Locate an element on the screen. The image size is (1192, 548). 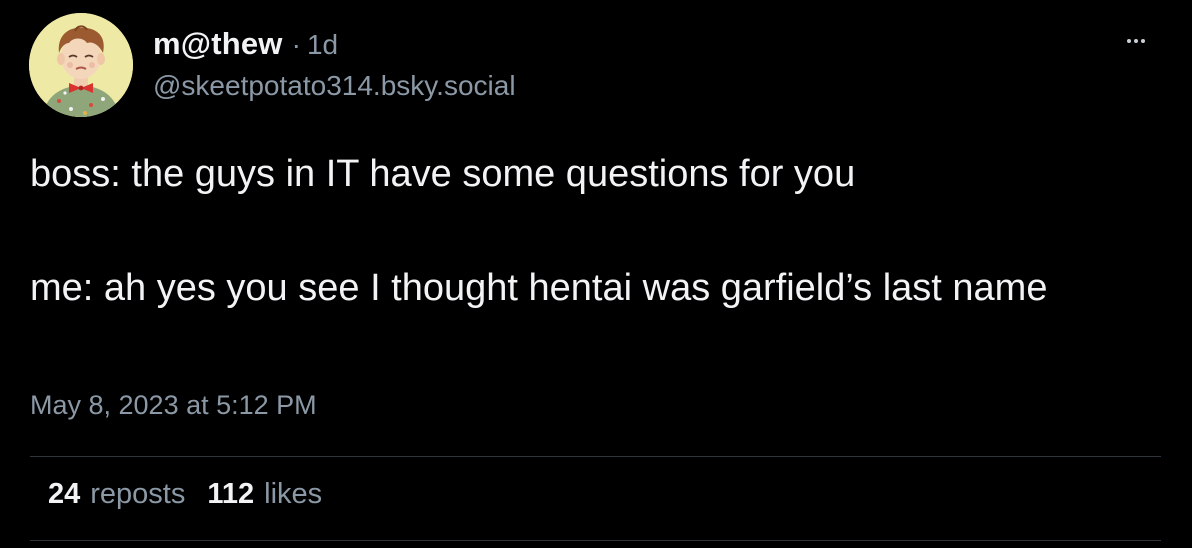
post-stats: 24 reposts 112 likes is located at coordinates (185, 494).